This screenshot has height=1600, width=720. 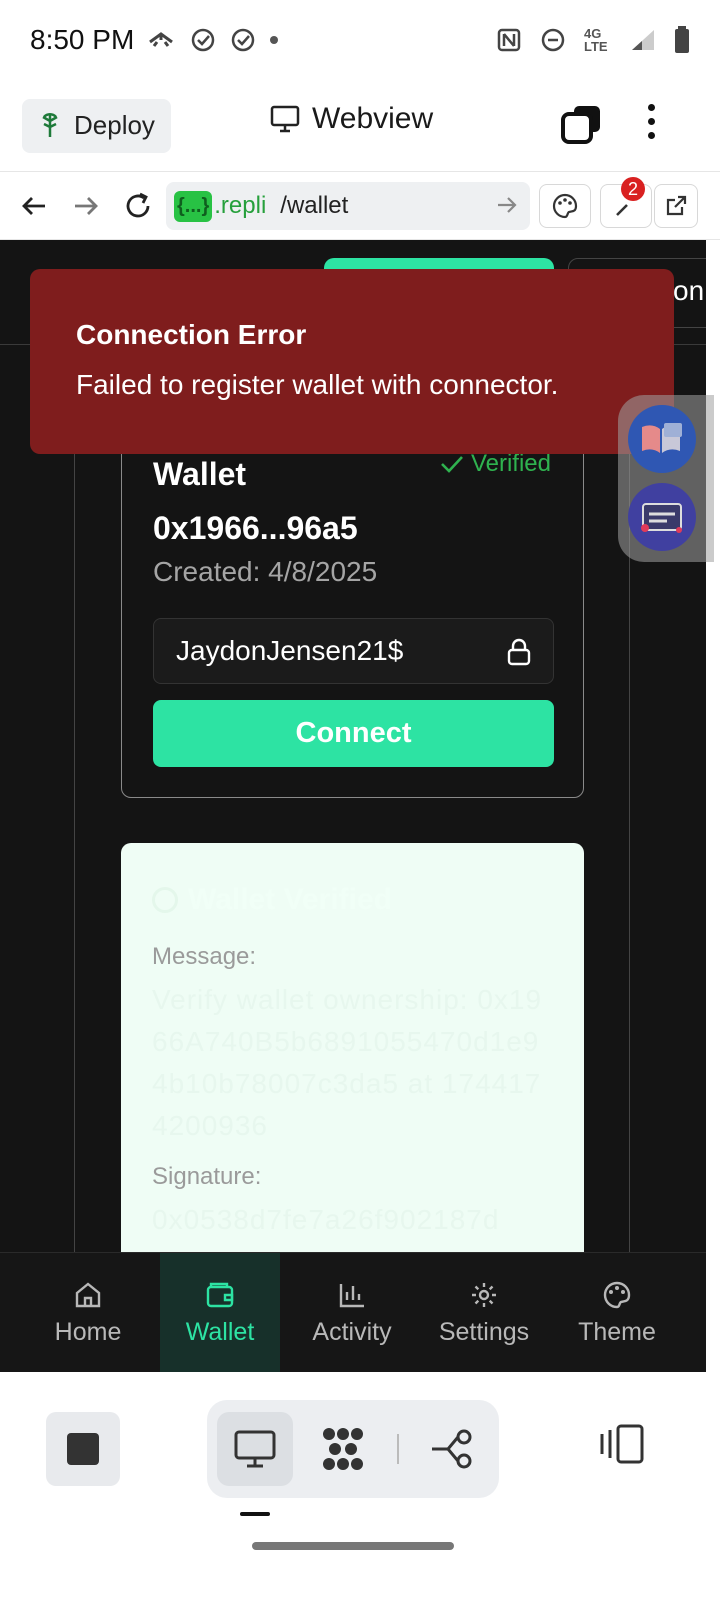 What do you see at coordinates (682, 39) in the screenshot?
I see `battery-icon` at bounding box center [682, 39].